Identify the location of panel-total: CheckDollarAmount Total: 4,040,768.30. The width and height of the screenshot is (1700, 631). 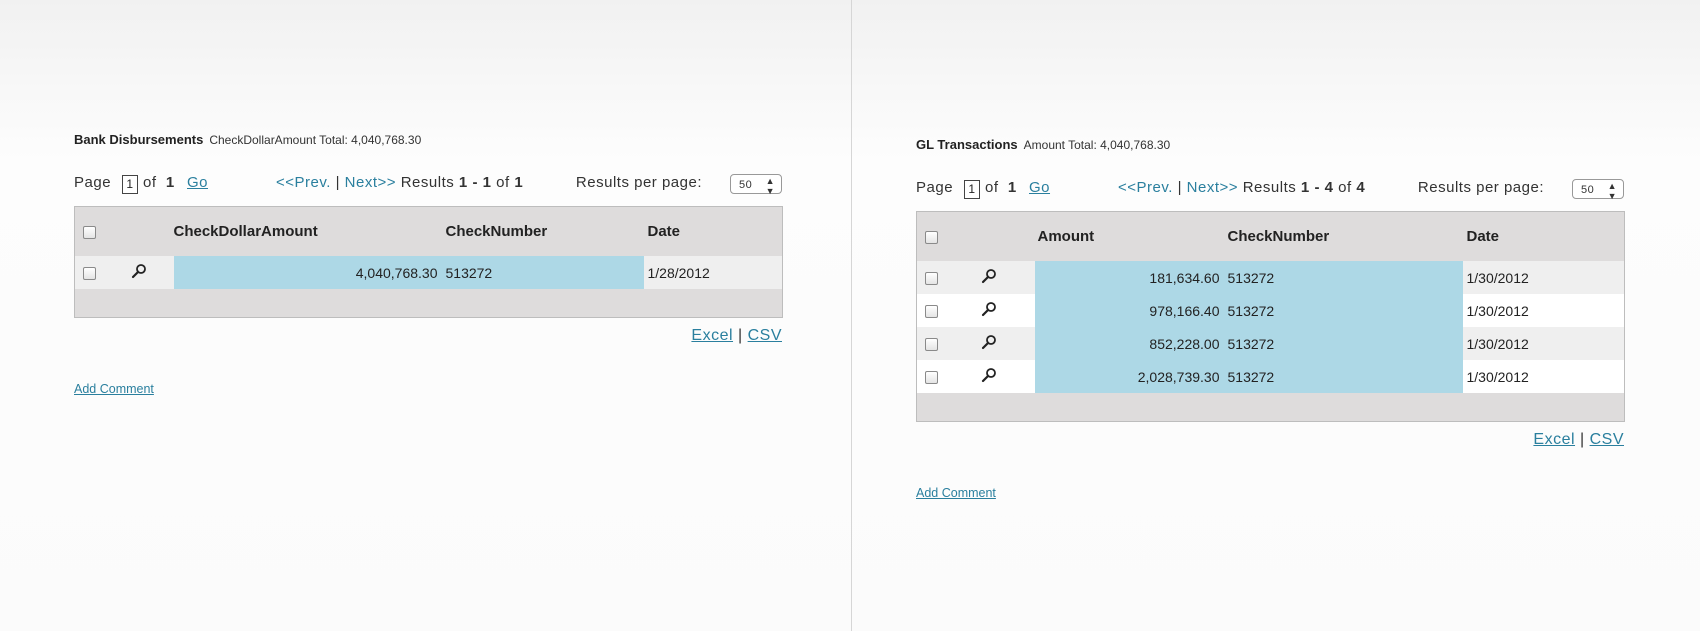
(315, 140).